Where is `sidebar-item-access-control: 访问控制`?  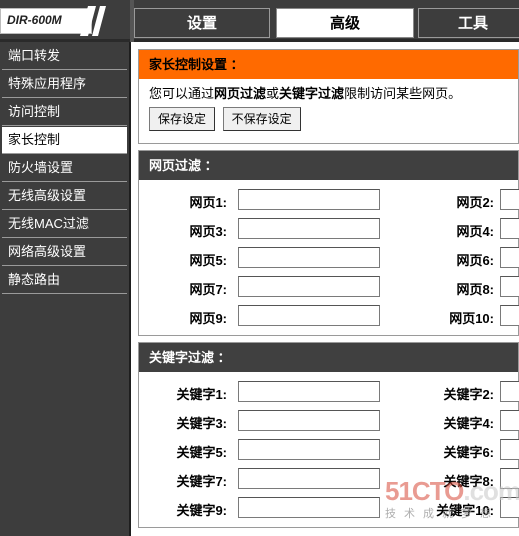 sidebar-item-access-control: 访问控制 is located at coordinates (64, 112).